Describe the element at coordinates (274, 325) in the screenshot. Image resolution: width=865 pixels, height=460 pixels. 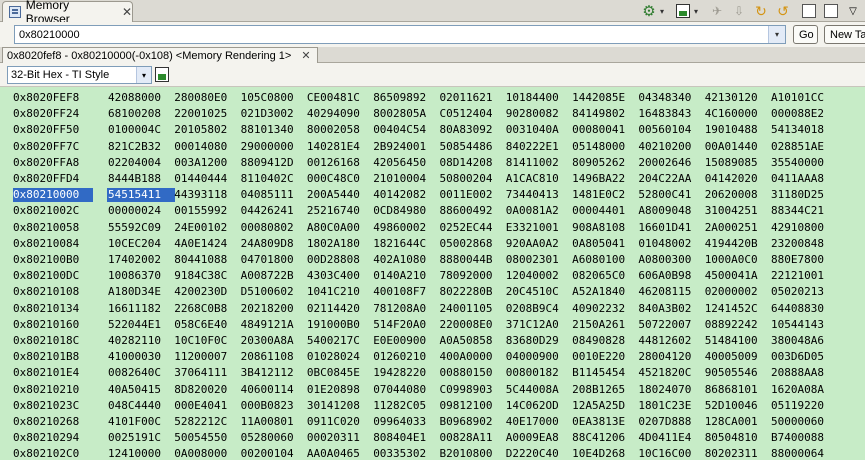
I see `memory-cell: 4849121A` at that location.